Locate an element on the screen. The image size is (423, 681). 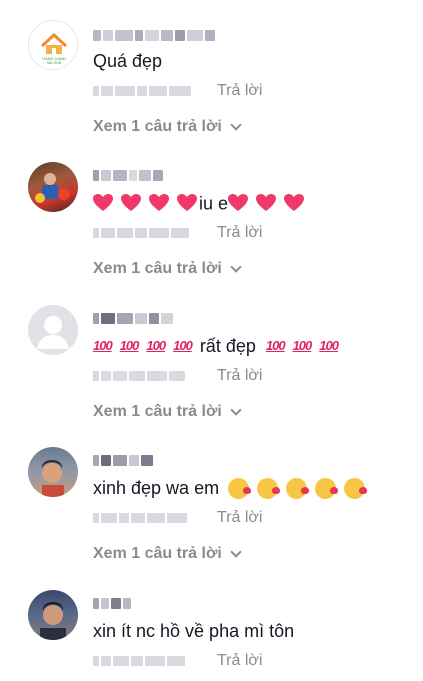
comment-text: Quá đẹp is located at coordinates (128, 61).